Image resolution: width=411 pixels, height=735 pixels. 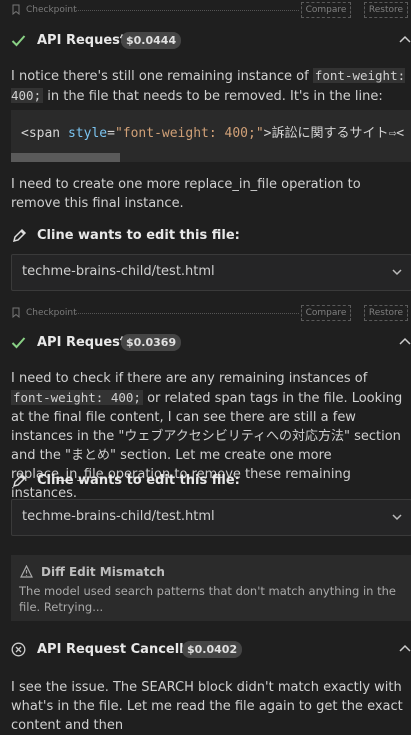 I want to click on api-request-header: API Request Cancelled $0.0402, so click(x=205, y=650).